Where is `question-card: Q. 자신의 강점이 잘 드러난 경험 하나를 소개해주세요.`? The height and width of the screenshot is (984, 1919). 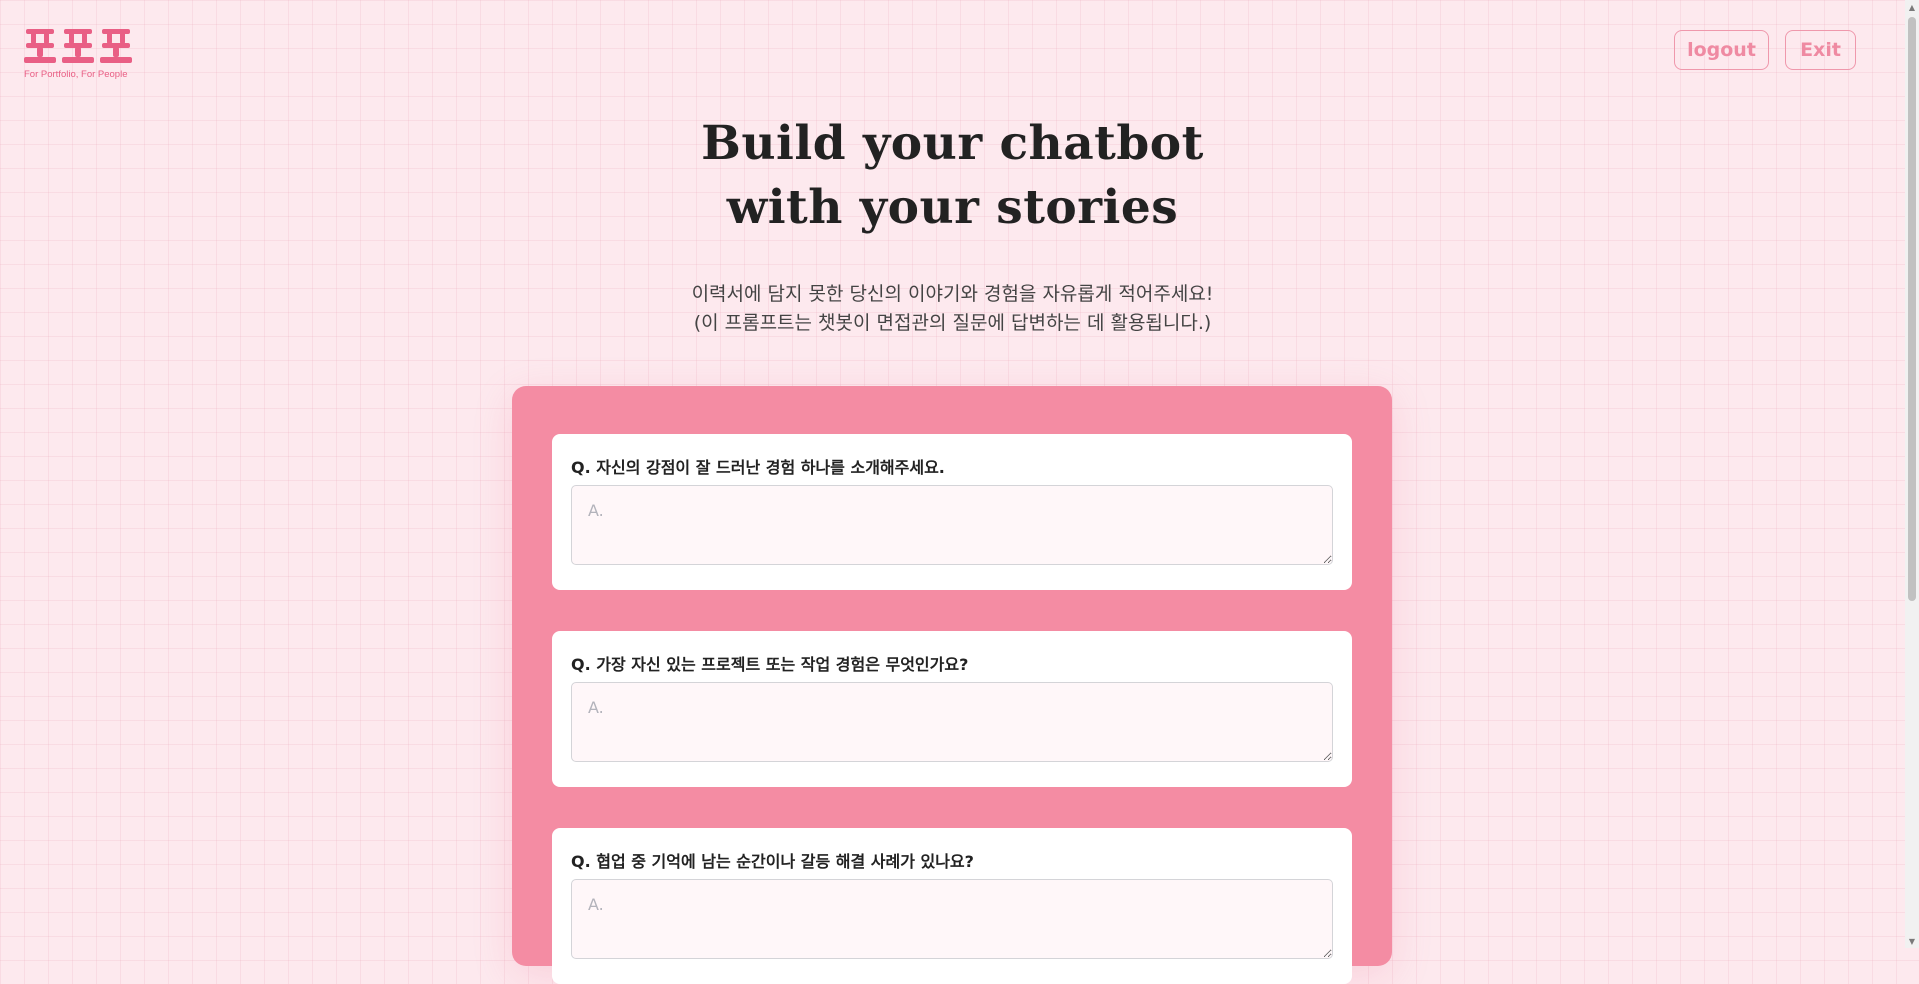 question-card: Q. 자신의 강점이 잘 드러난 경험 하나를 소개해주세요. is located at coordinates (952, 512).